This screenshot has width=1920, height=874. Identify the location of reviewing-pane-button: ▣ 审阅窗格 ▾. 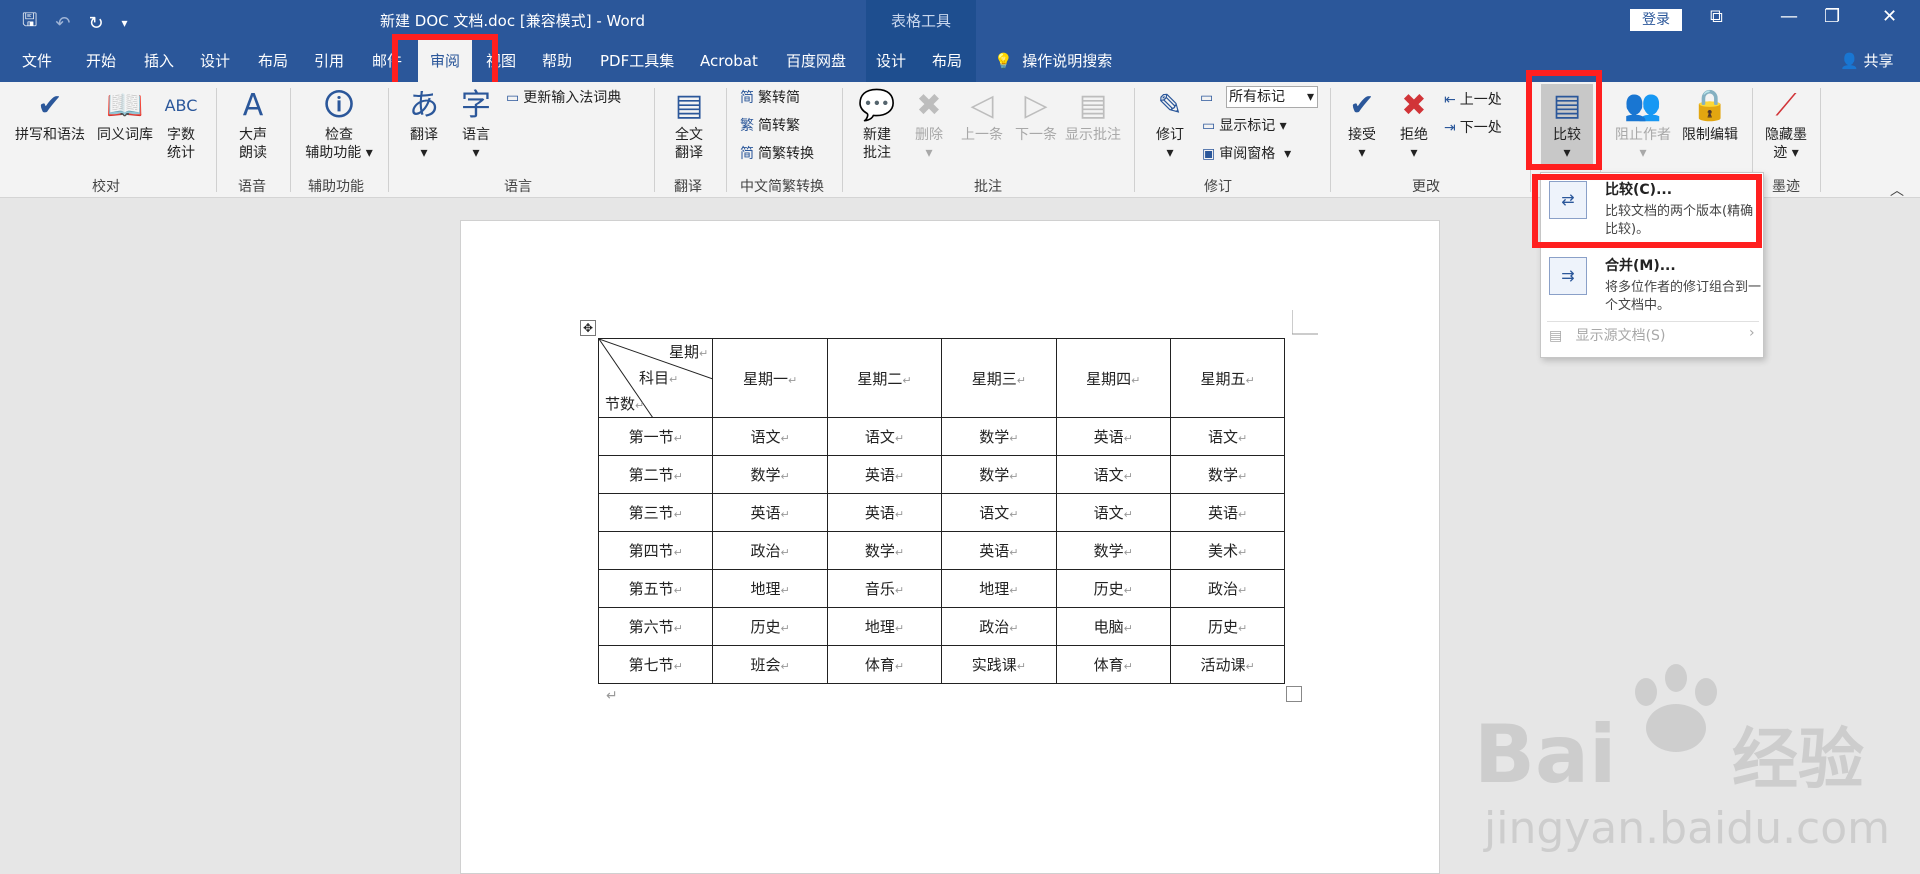
(1246, 154).